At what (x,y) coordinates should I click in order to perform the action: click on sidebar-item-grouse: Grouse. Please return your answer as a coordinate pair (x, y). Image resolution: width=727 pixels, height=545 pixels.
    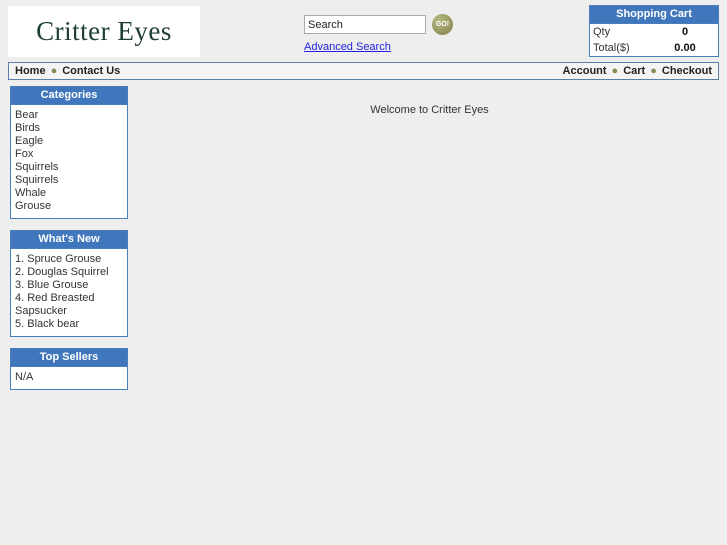
    Looking at the image, I should click on (69, 206).